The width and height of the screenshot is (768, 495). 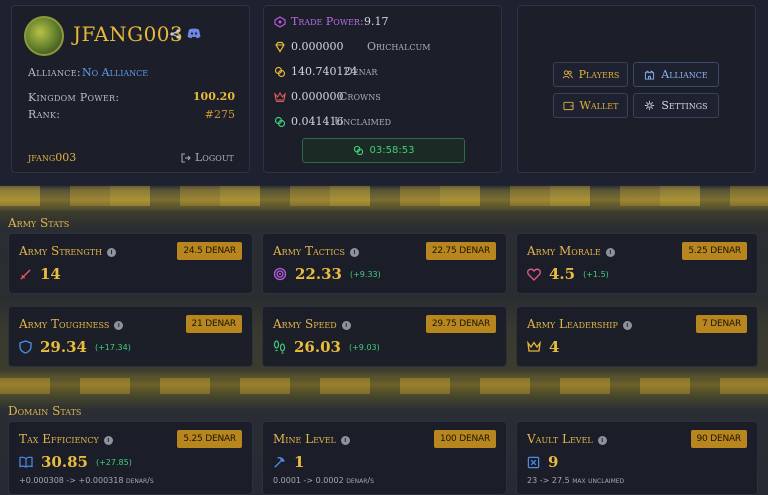 What do you see at coordinates (460, 324) in the screenshot?
I see `upgrade-cost-button: 29.75 DENAR` at bounding box center [460, 324].